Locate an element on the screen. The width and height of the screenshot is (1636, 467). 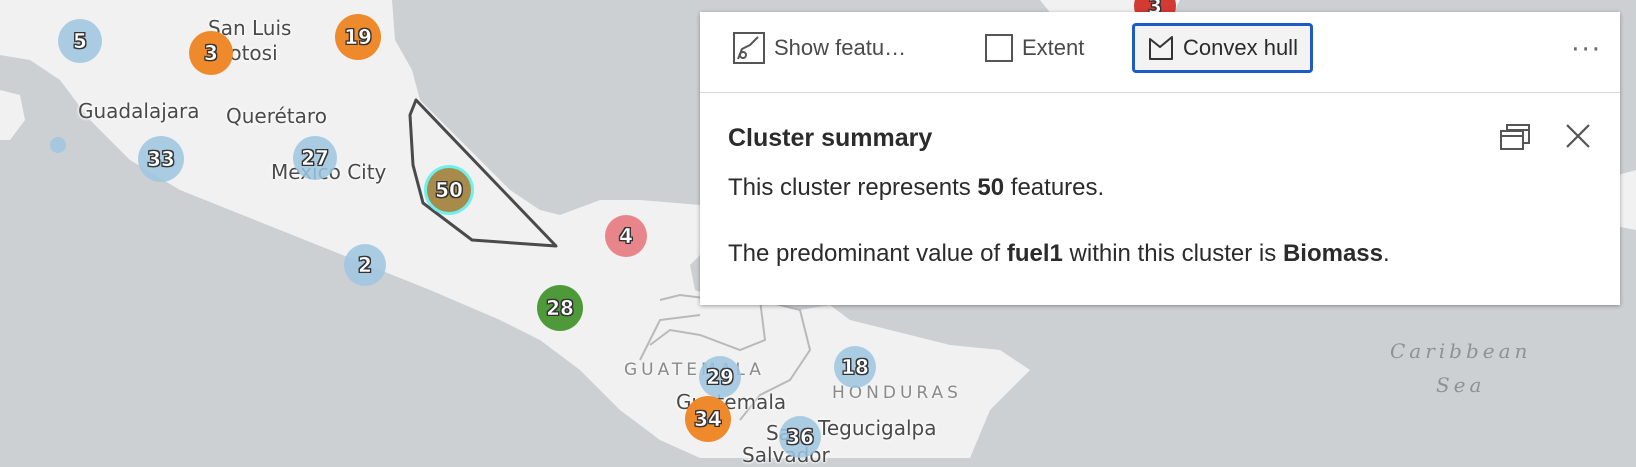
summary-text: within this cluster is is located at coordinates (1172, 253).